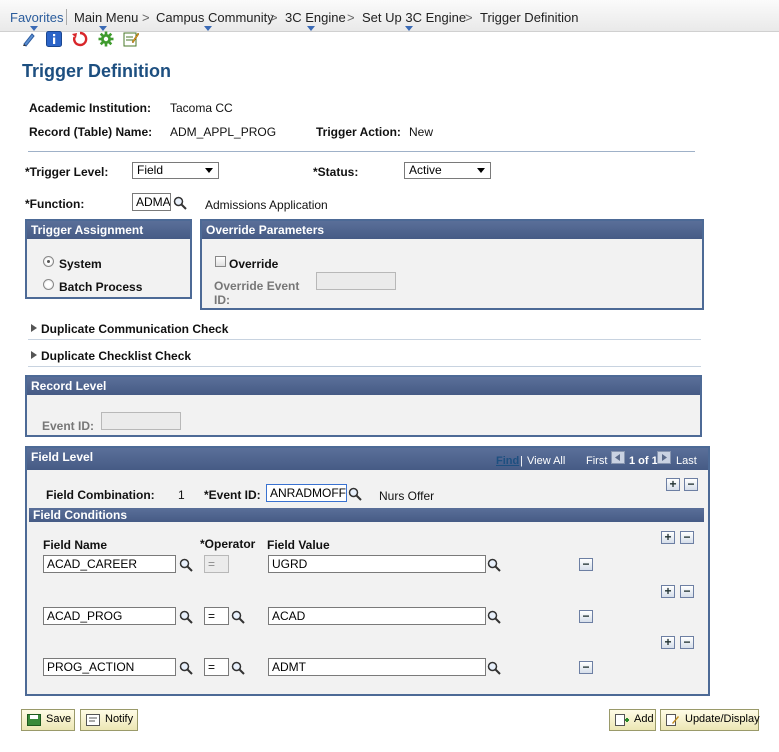  I want to click on previous-icon, so click(618, 457).